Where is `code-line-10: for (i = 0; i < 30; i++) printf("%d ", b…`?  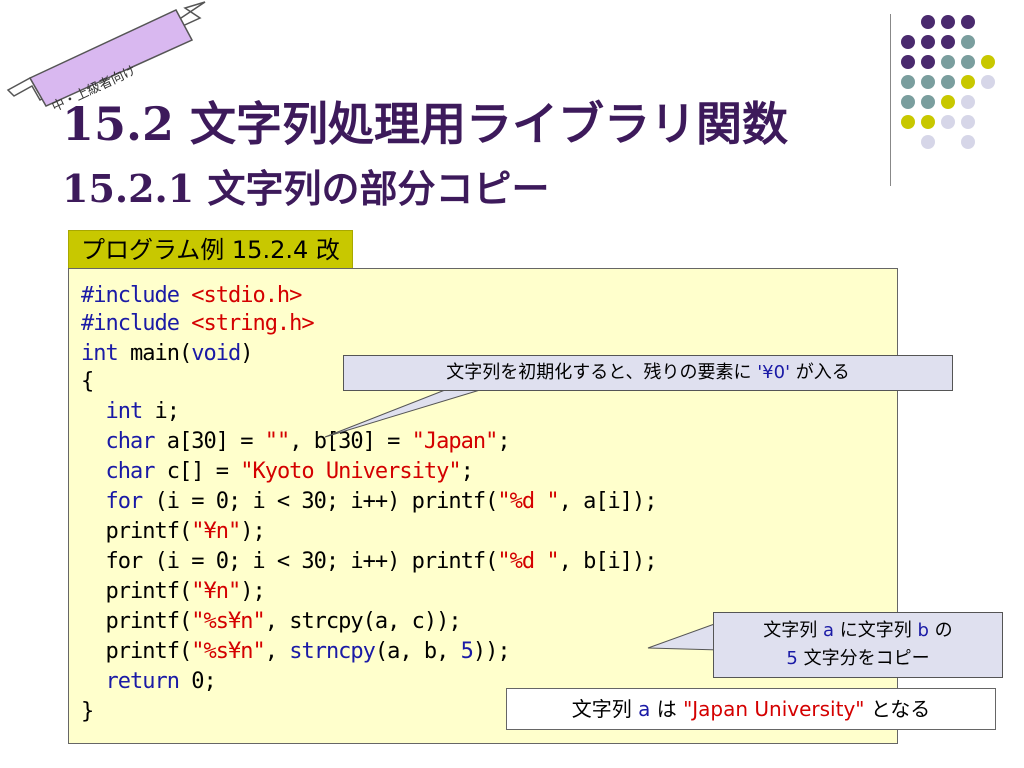 code-line-10: for (i = 0; i < 30; i++) printf("%d ", b… is located at coordinates (369, 561).